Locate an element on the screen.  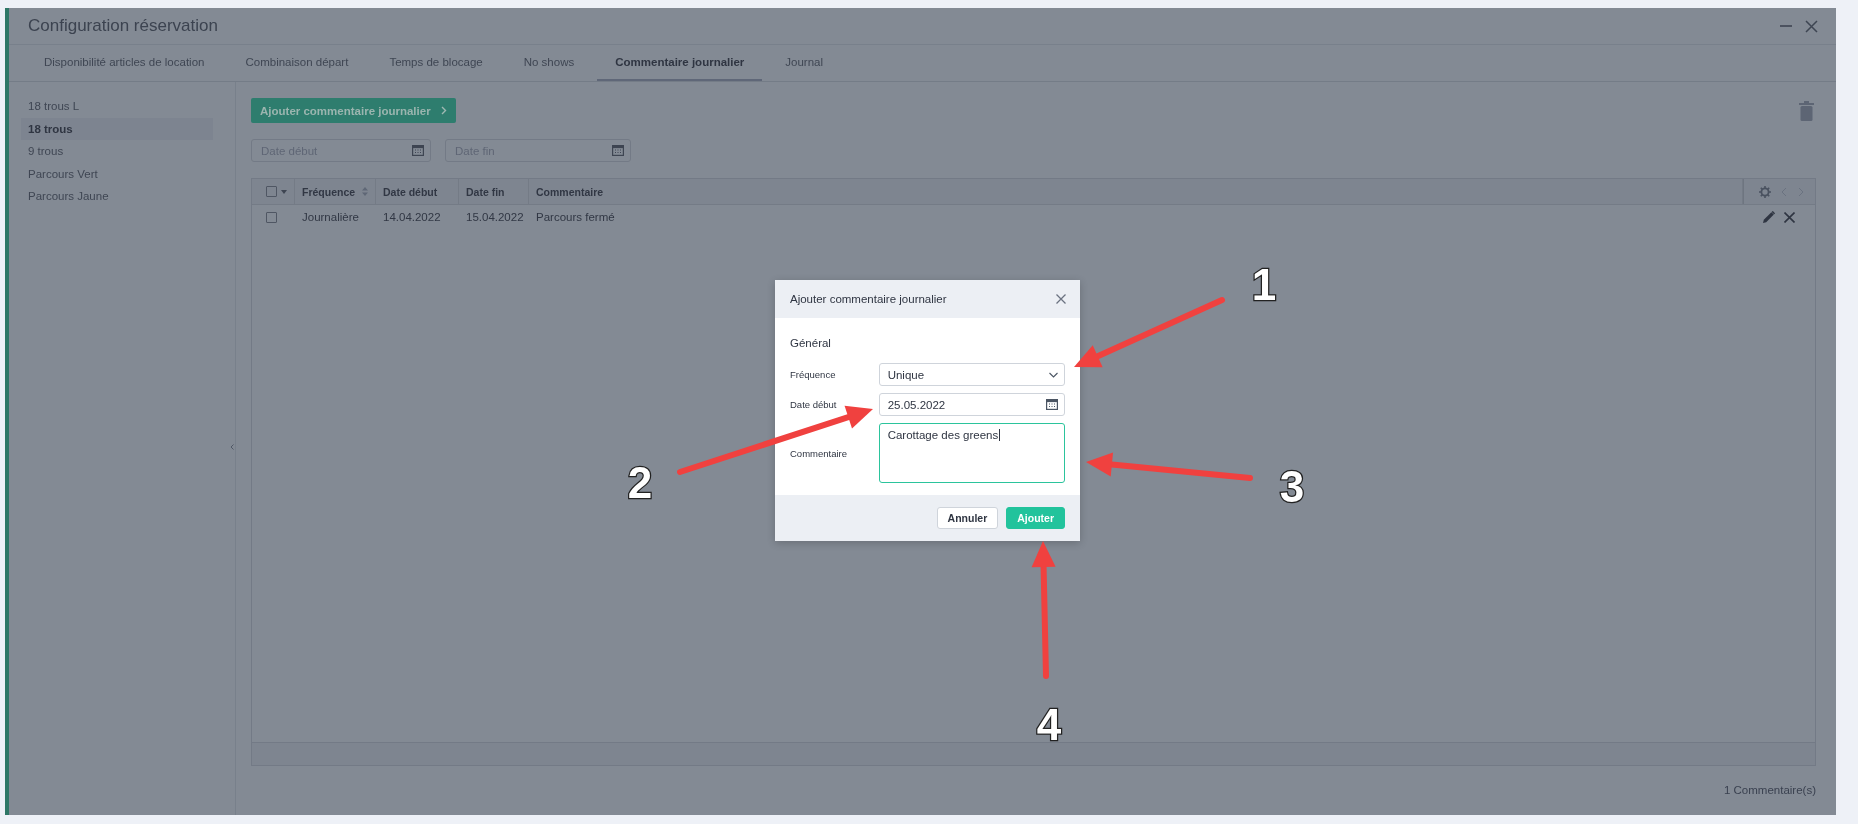
sidebar-item: 9 trous is located at coordinates (117, 151).